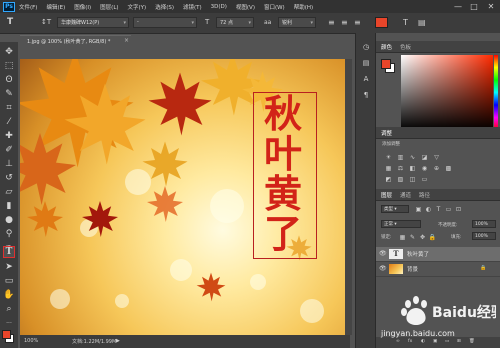  I want to click on menu-3d: 3D(D), so click(219, 7).